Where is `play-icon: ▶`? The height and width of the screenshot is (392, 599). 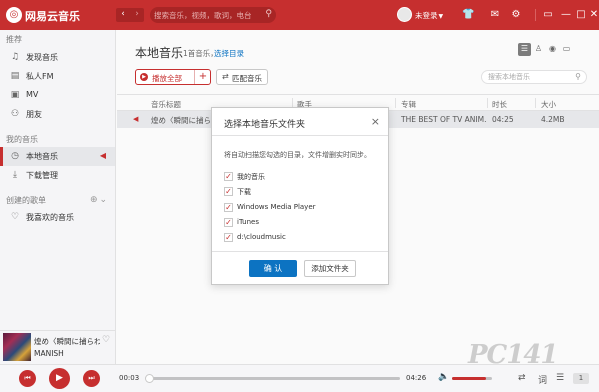 play-icon: ▶ is located at coordinates (59, 378).